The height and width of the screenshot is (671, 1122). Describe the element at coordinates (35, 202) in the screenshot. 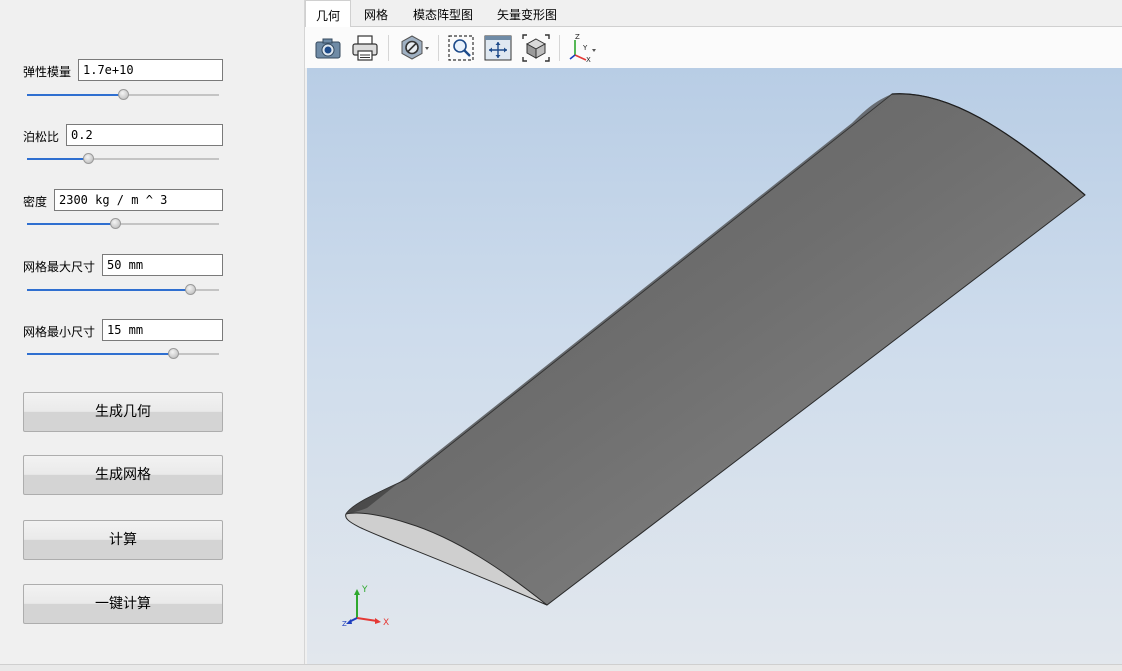

I see `density-label: 密度` at that location.